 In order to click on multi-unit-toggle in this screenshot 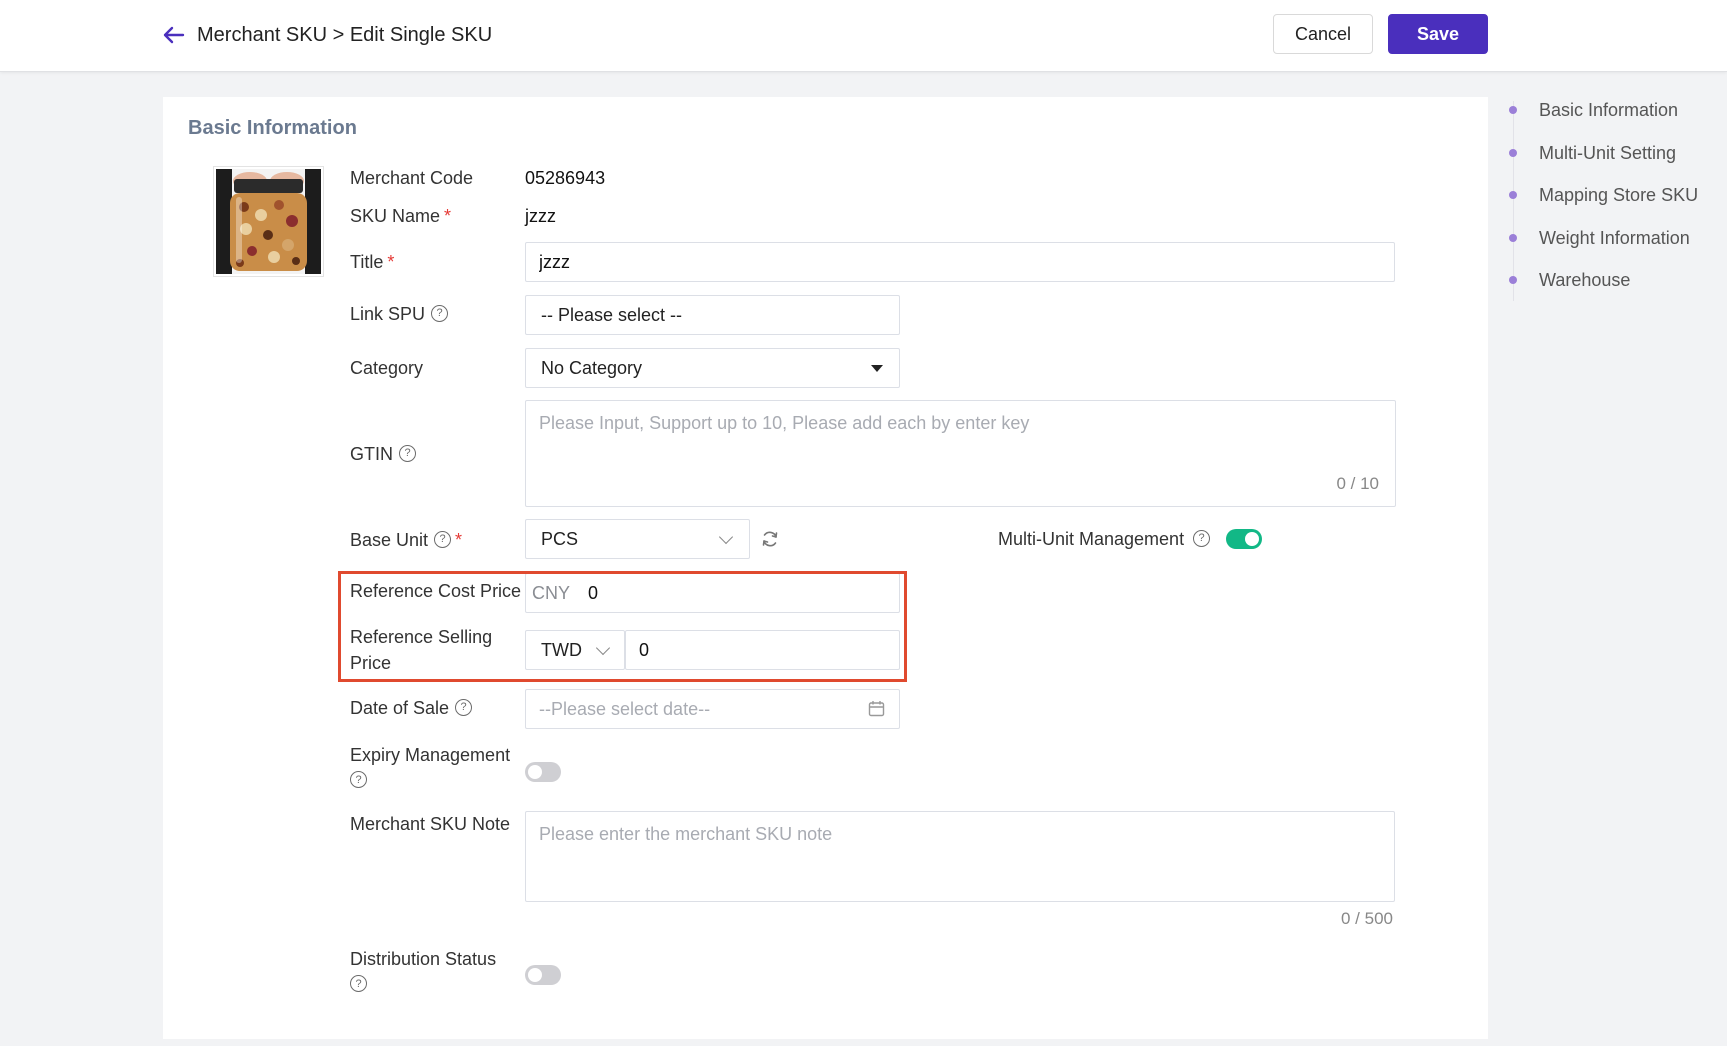, I will do `click(1244, 539)`.